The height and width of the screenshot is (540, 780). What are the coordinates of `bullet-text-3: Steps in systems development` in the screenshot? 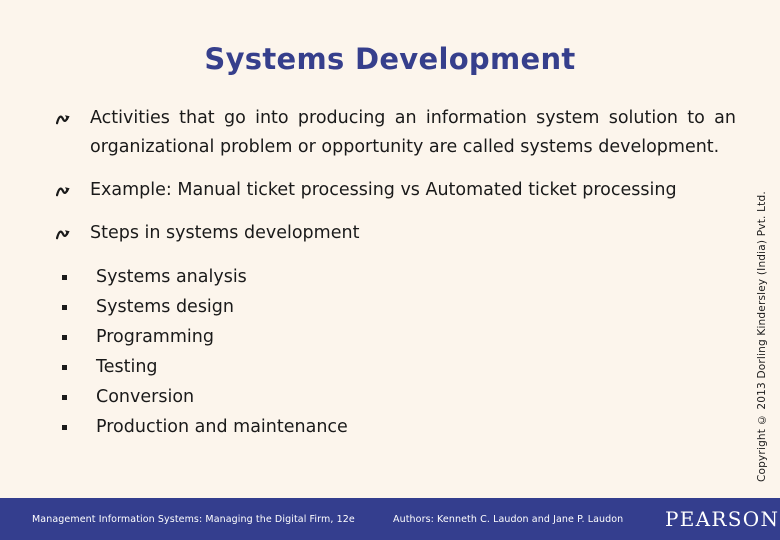 It's located at (225, 233).